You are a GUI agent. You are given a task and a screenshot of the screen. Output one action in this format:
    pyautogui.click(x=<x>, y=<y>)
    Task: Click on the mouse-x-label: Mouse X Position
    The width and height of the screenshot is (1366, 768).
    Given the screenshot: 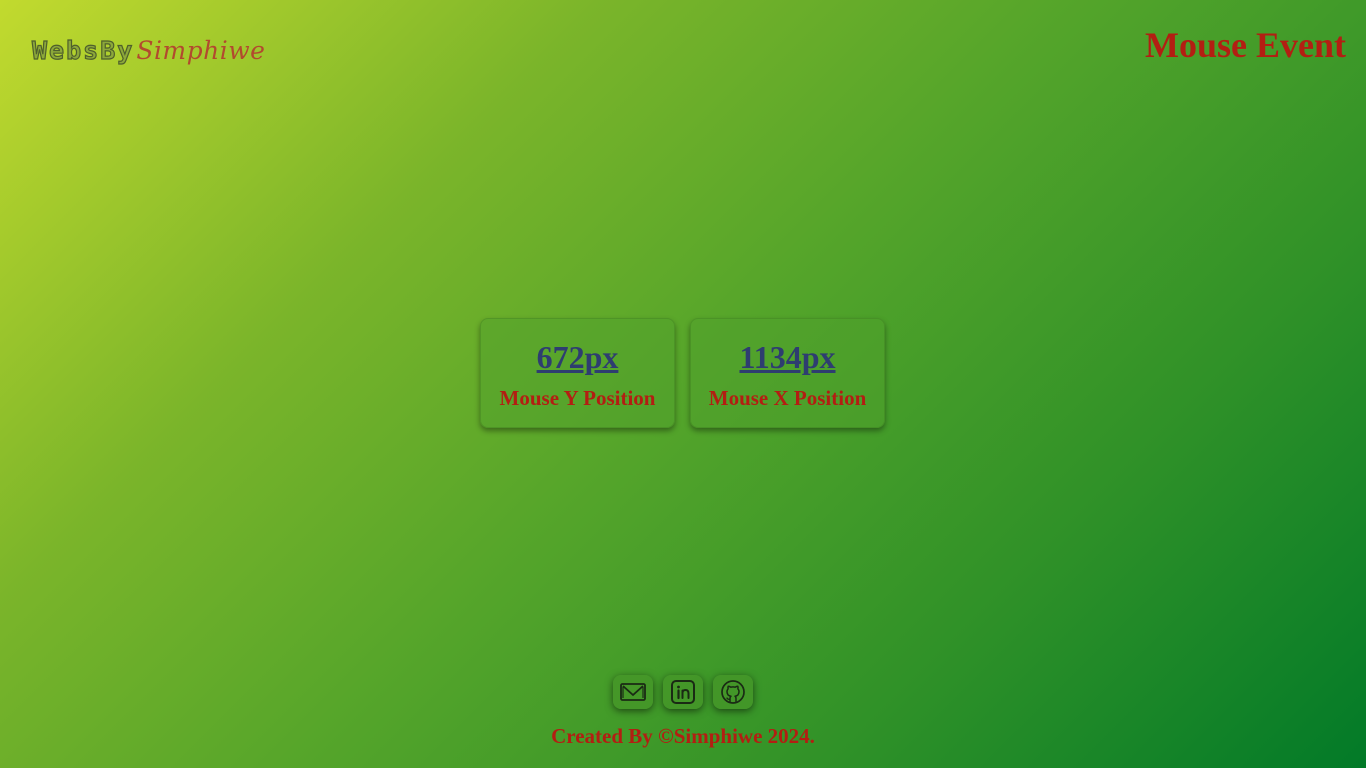 What is the action you would take?
    pyautogui.click(x=787, y=398)
    